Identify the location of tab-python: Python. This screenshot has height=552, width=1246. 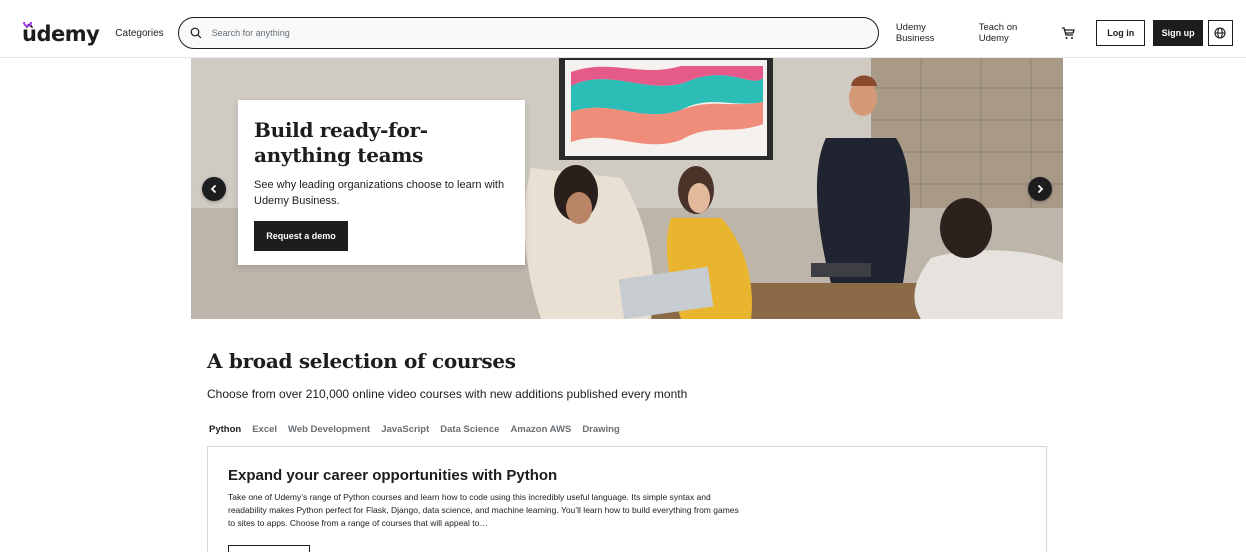
(225, 429).